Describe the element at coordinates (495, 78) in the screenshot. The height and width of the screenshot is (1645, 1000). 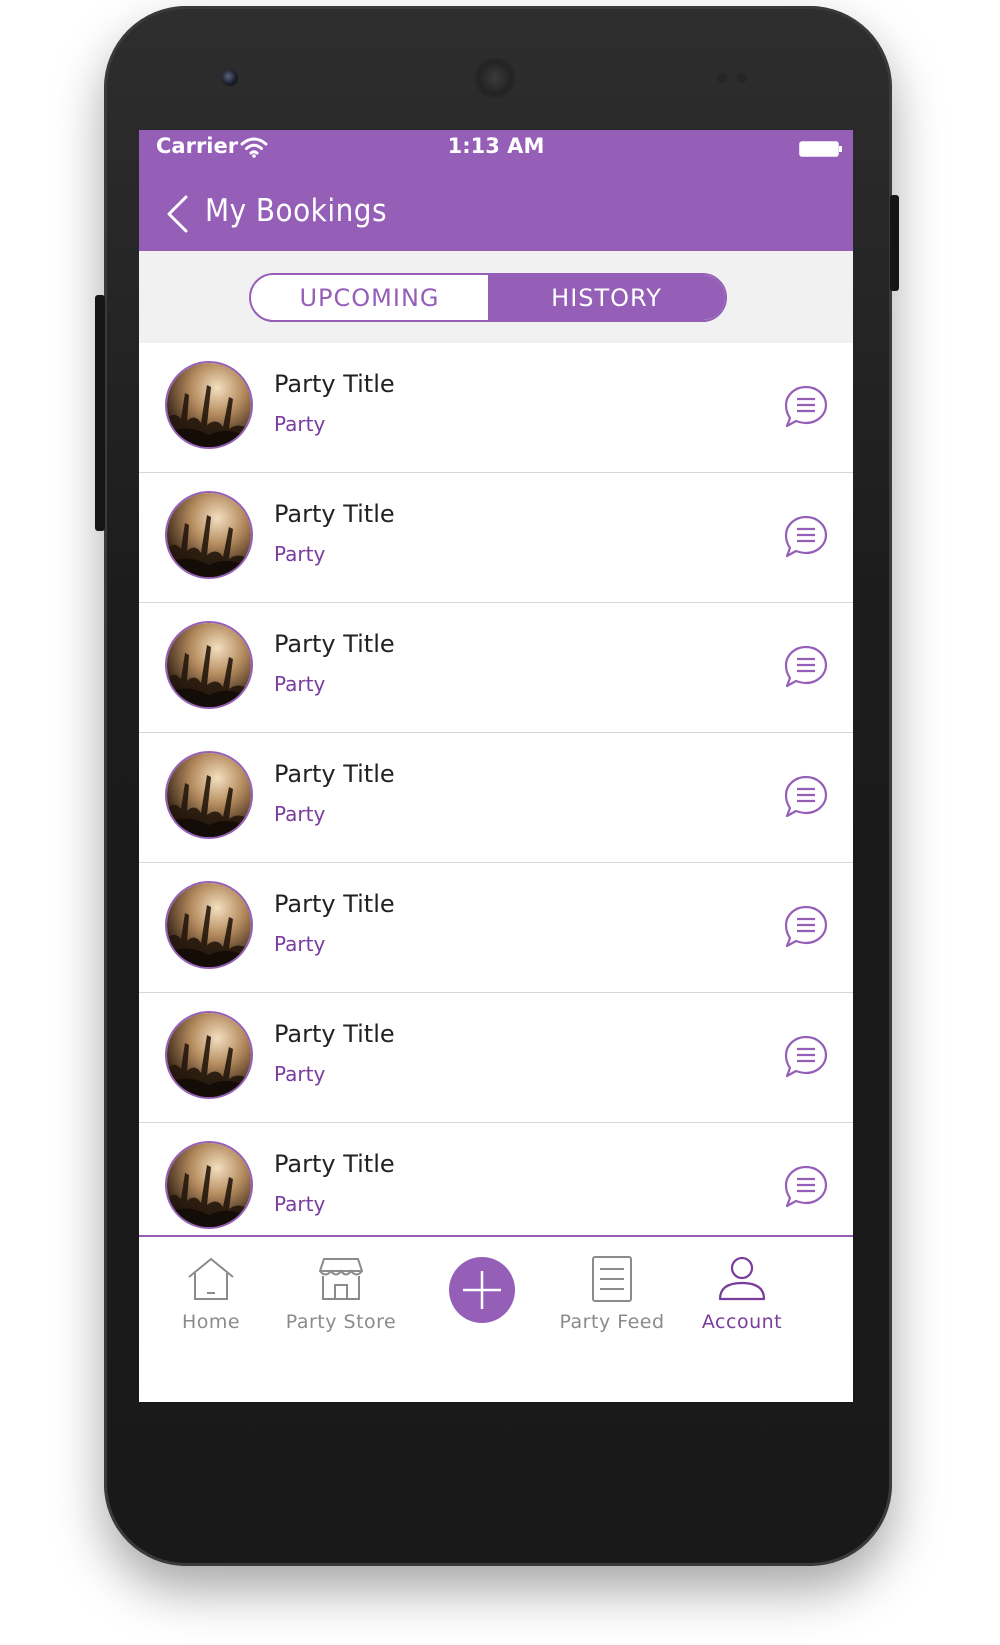
I see `speaker-grille-icon` at that location.